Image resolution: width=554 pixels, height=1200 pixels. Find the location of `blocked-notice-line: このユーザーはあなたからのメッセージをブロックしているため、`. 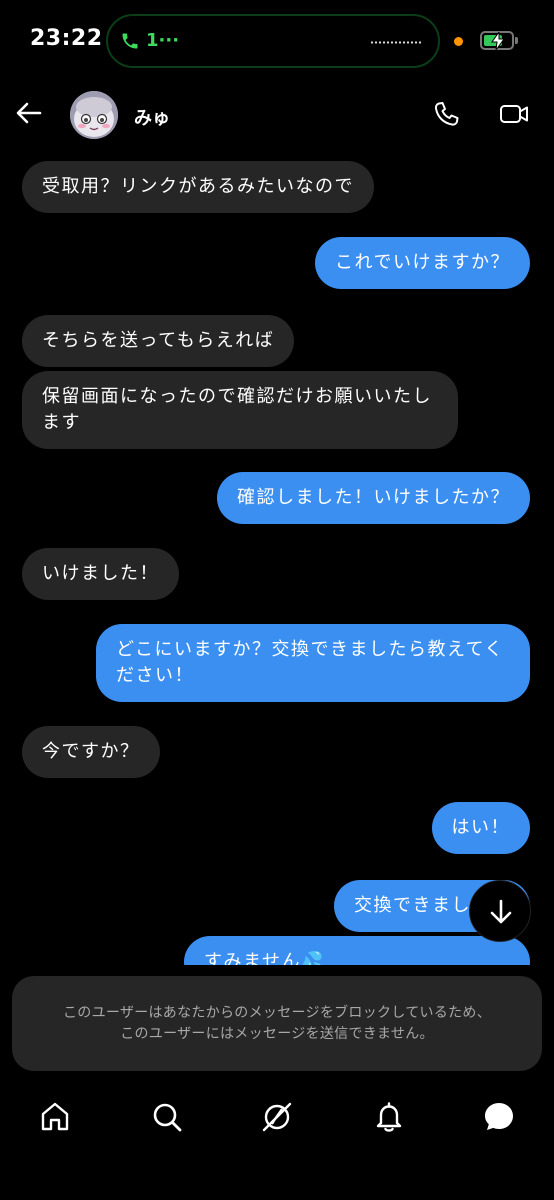

blocked-notice-line: このユーザーはあなたからのメッセージをブロックしているため、 is located at coordinates (277, 1013).